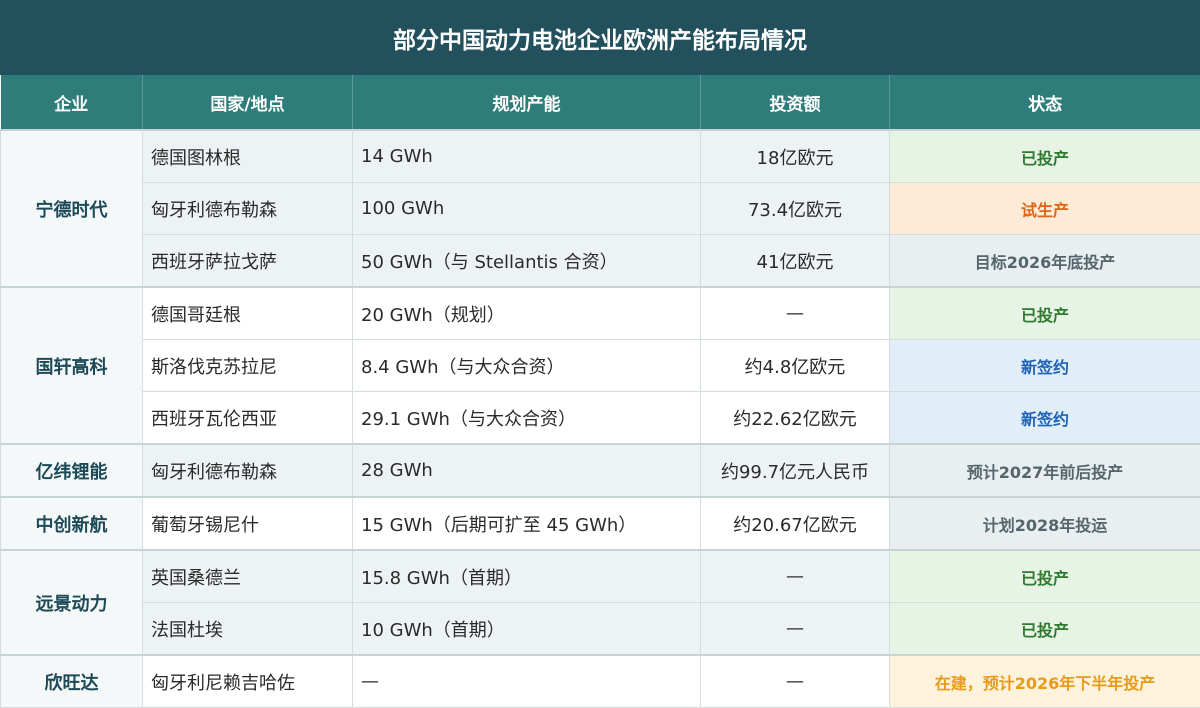  Describe the element at coordinates (527, 156) in the screenshot. I see `capacity-cell: 14 GWh` at that location.